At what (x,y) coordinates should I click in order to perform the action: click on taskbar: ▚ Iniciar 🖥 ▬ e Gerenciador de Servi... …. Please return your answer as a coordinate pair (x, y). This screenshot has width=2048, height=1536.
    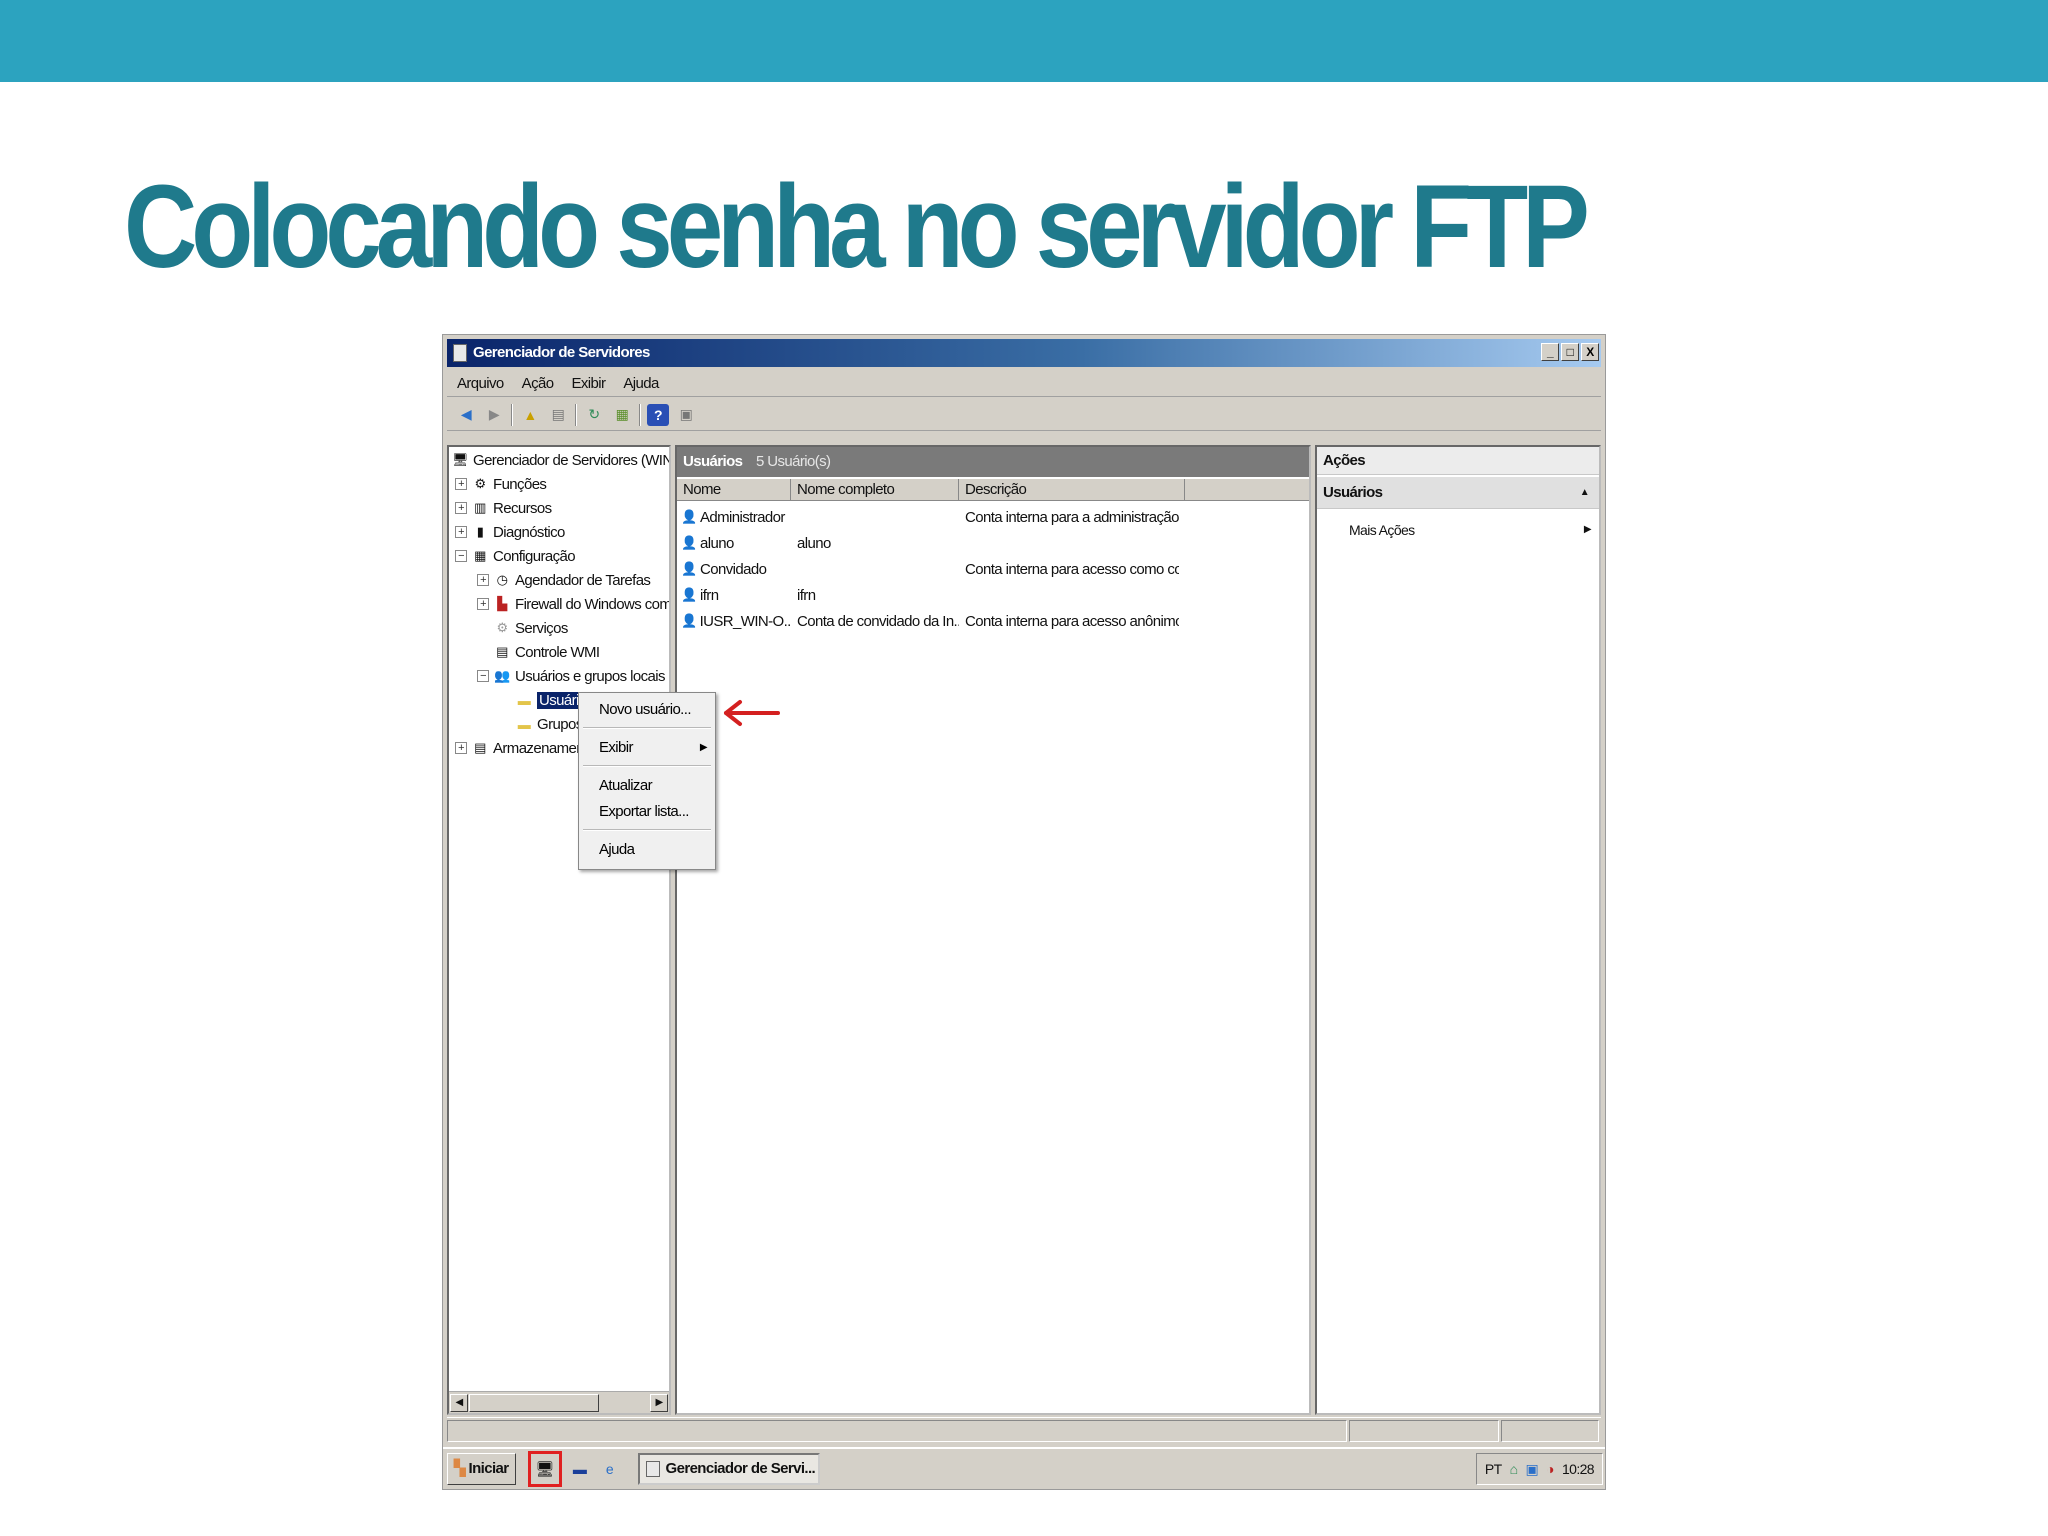
    Looking at the image, I should click on (1024, 1468).